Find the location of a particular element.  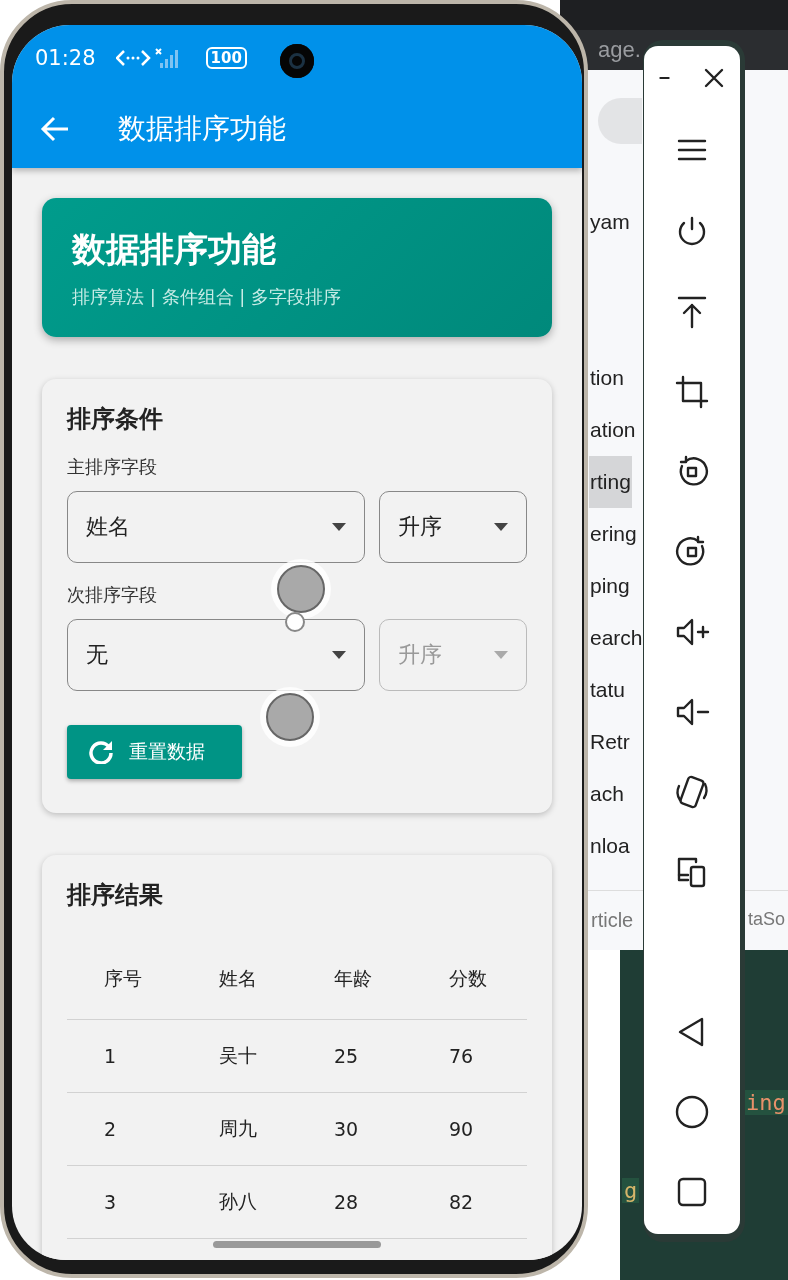

table-cell: 2 is located at coordinates (124, 1129).